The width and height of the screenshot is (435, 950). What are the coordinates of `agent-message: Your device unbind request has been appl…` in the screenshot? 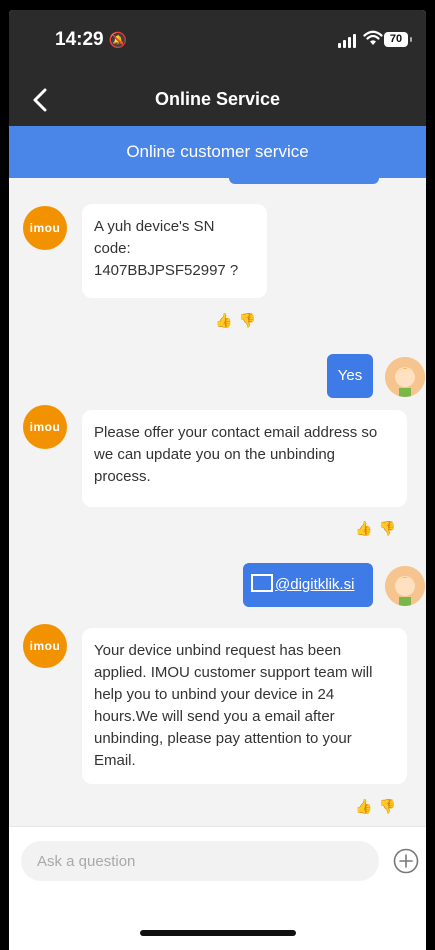 It's located at (244, 706).